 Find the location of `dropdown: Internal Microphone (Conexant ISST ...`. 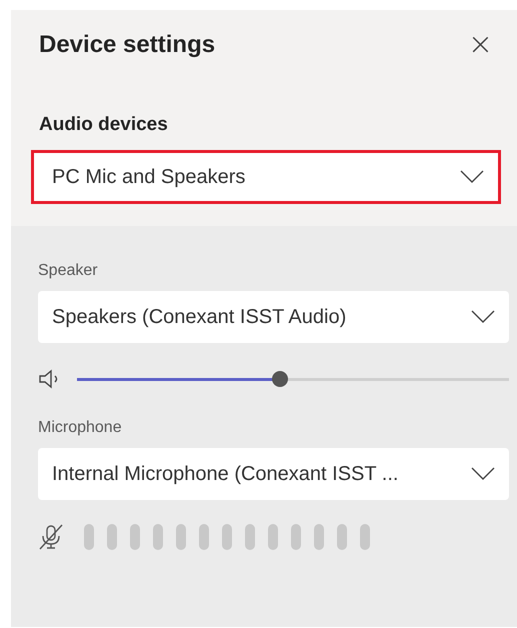

dropdown: Internal Microphone (Conexant ISST ... is located at coordinates (273, 474).